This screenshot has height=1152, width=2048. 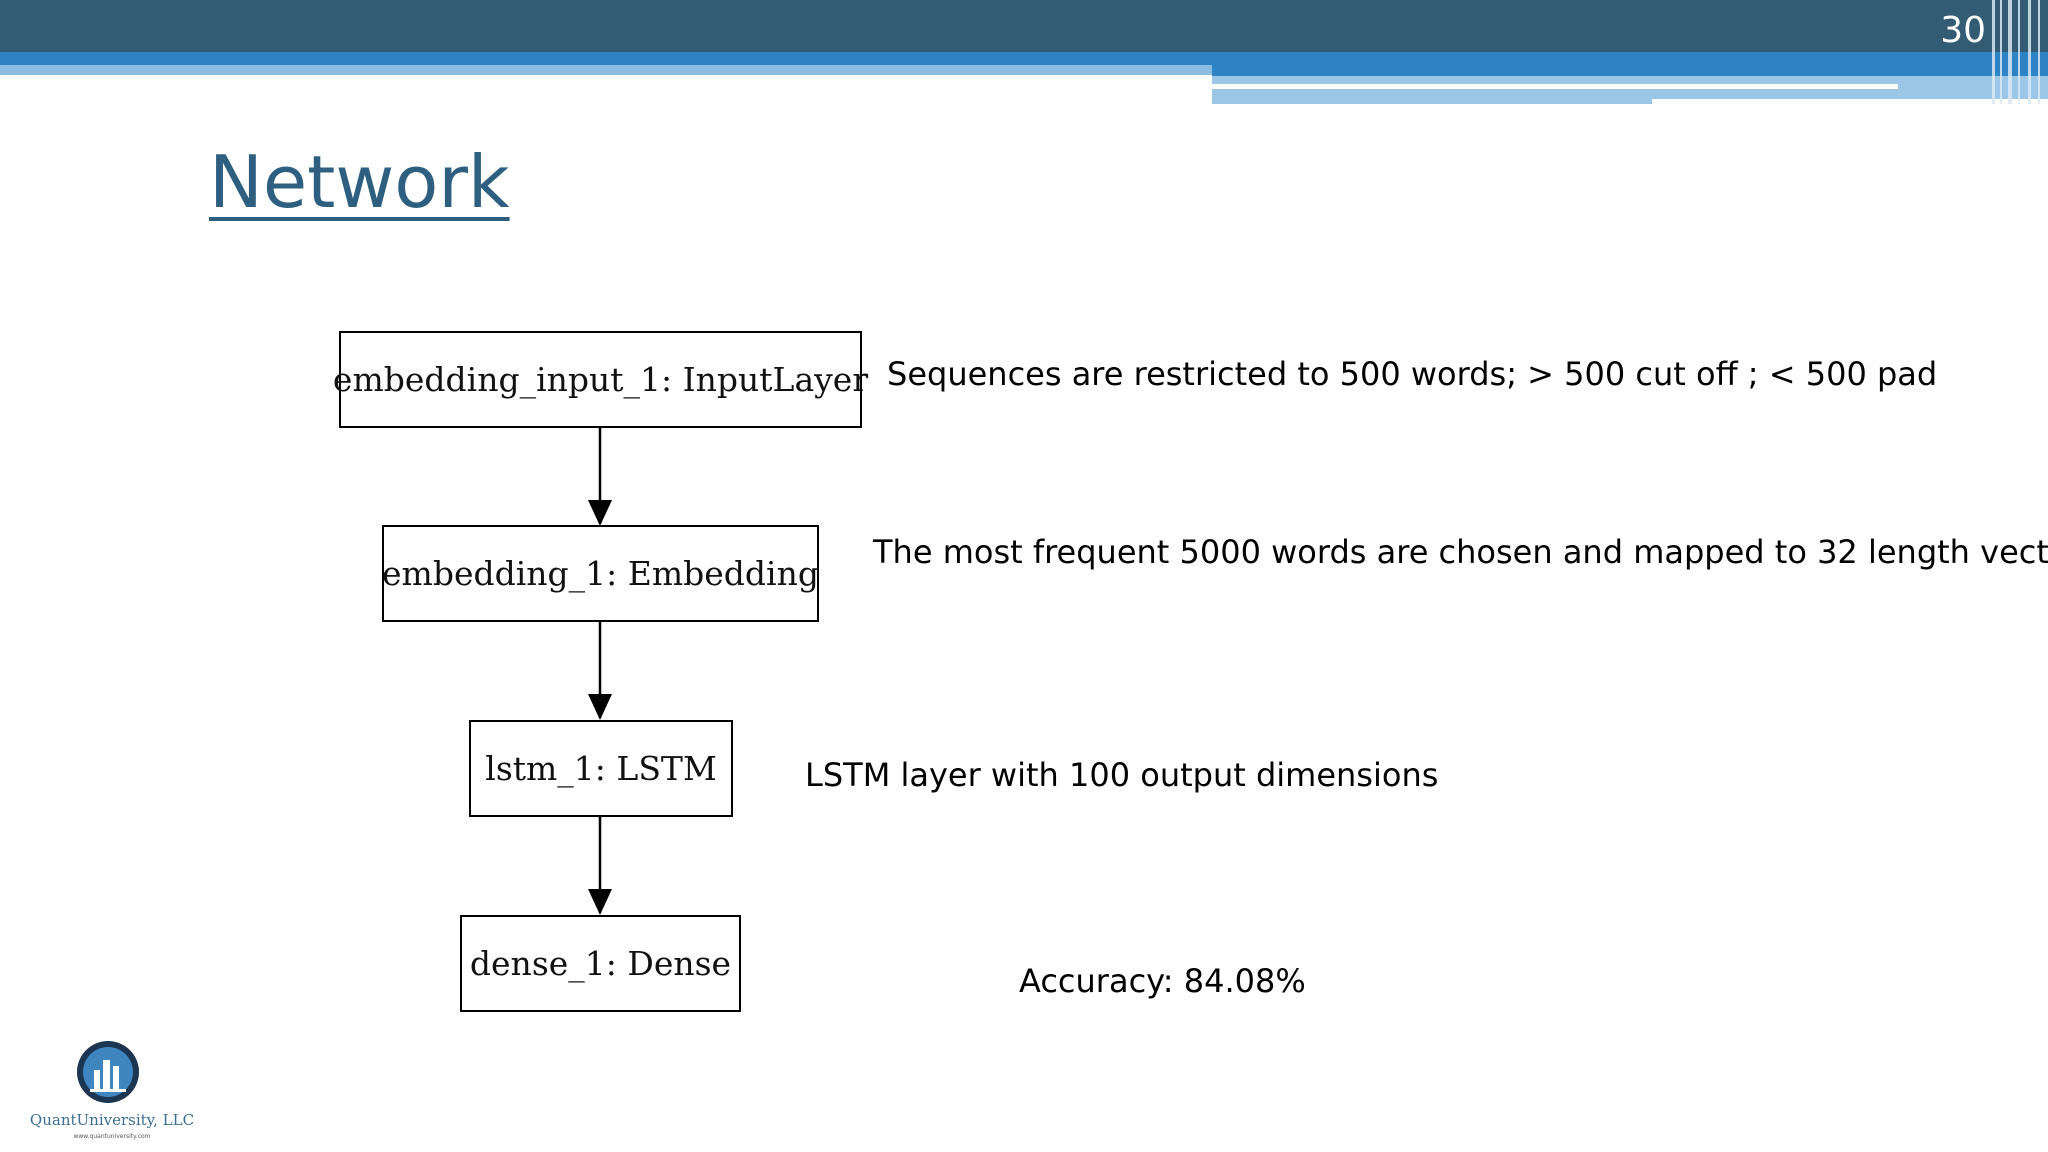 I want to click on annotation-lstm: LSTM layer with 100 output dimensions, so click(x=1122, y=775).